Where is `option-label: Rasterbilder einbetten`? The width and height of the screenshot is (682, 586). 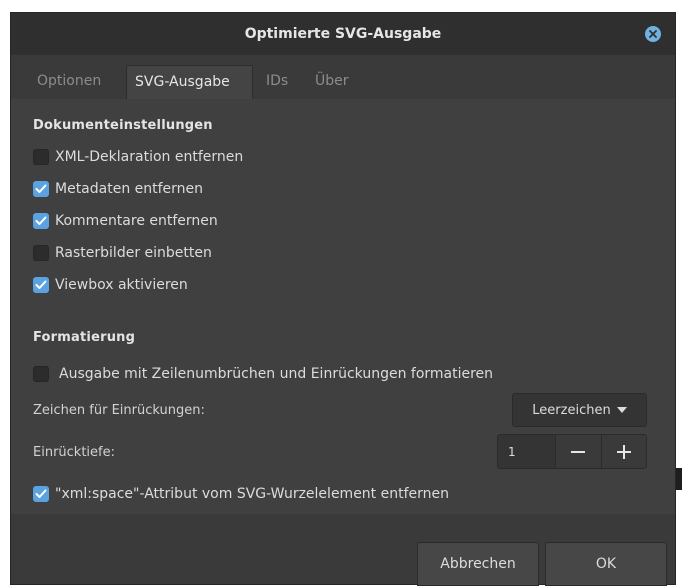
option-label: Rasterbilder einbetten is located at coordinates (133, 253).